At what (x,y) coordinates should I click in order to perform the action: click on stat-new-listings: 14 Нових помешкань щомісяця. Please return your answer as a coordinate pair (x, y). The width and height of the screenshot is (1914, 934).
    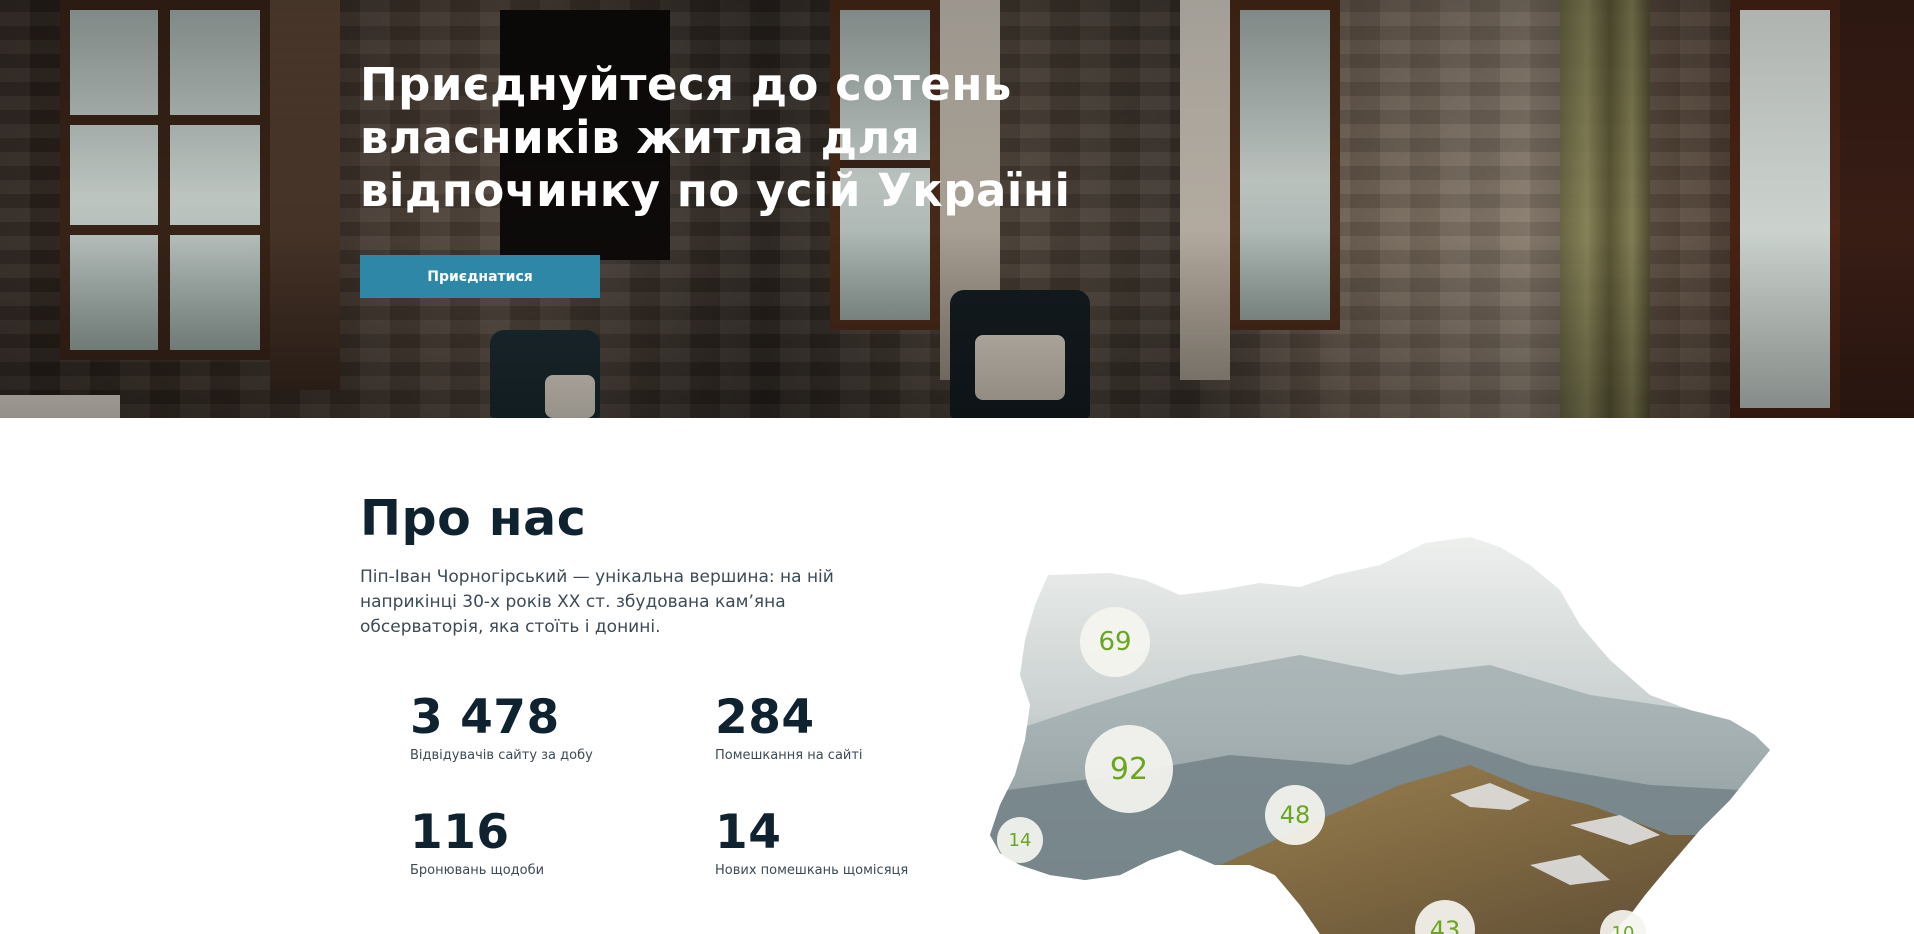
    Looking at the image, I should click on (811, 841).